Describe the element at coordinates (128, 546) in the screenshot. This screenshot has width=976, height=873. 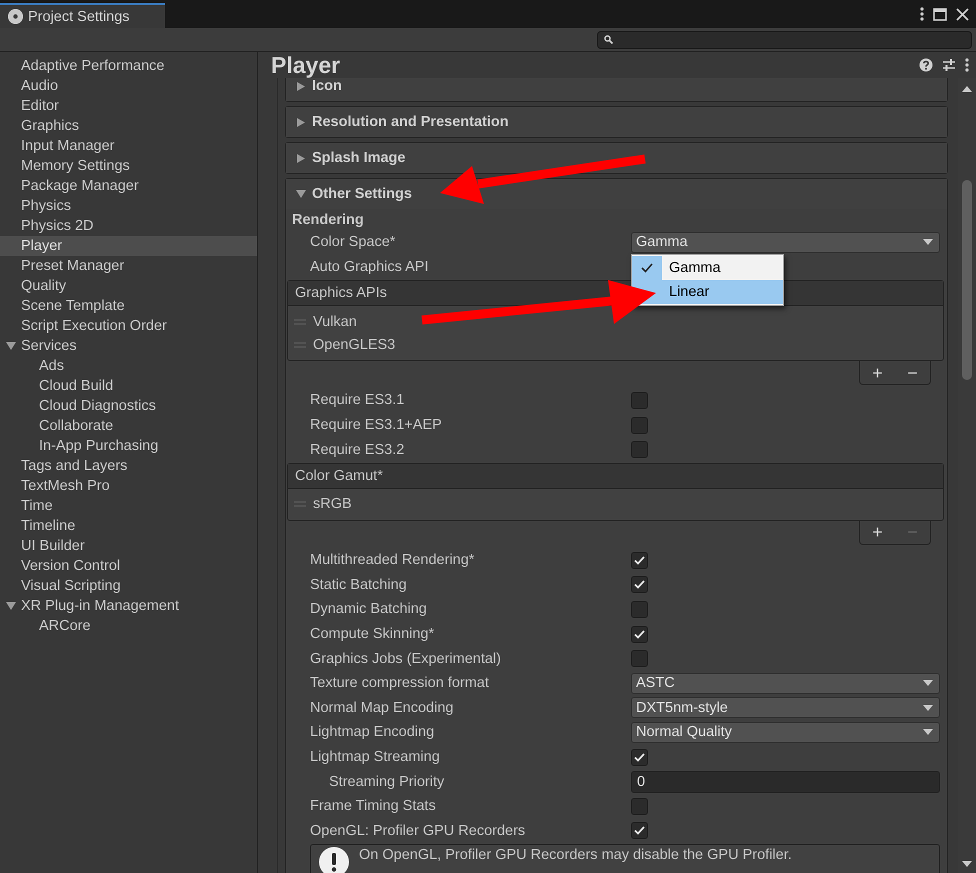
I see `sidebar-item: UI Builder` at that location.